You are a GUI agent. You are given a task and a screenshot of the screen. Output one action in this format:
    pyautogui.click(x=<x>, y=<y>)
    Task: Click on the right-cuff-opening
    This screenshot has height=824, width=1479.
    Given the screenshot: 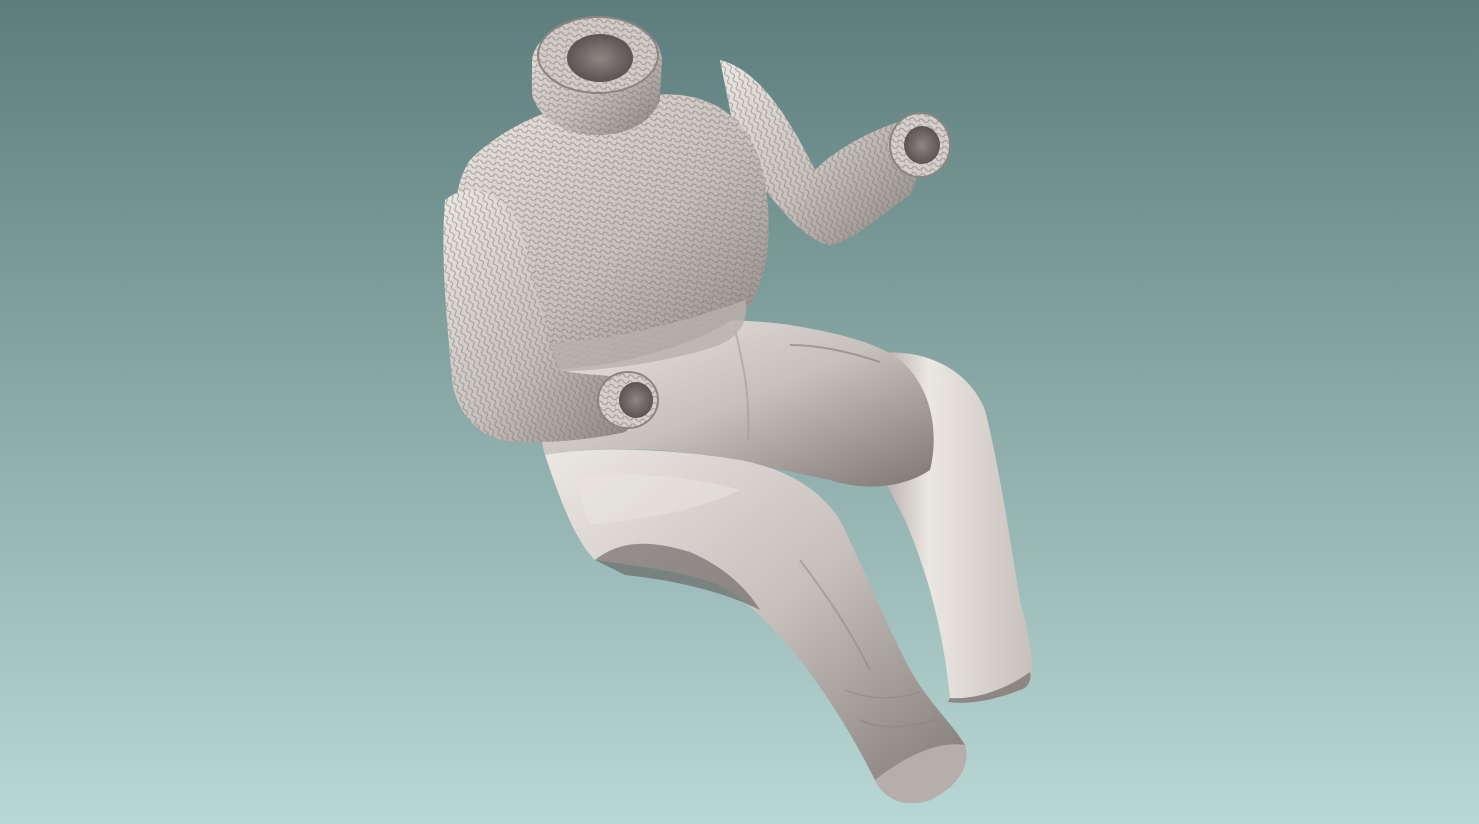 What is the action you would take?
    pyautogui.click(x=920, y=145)
    